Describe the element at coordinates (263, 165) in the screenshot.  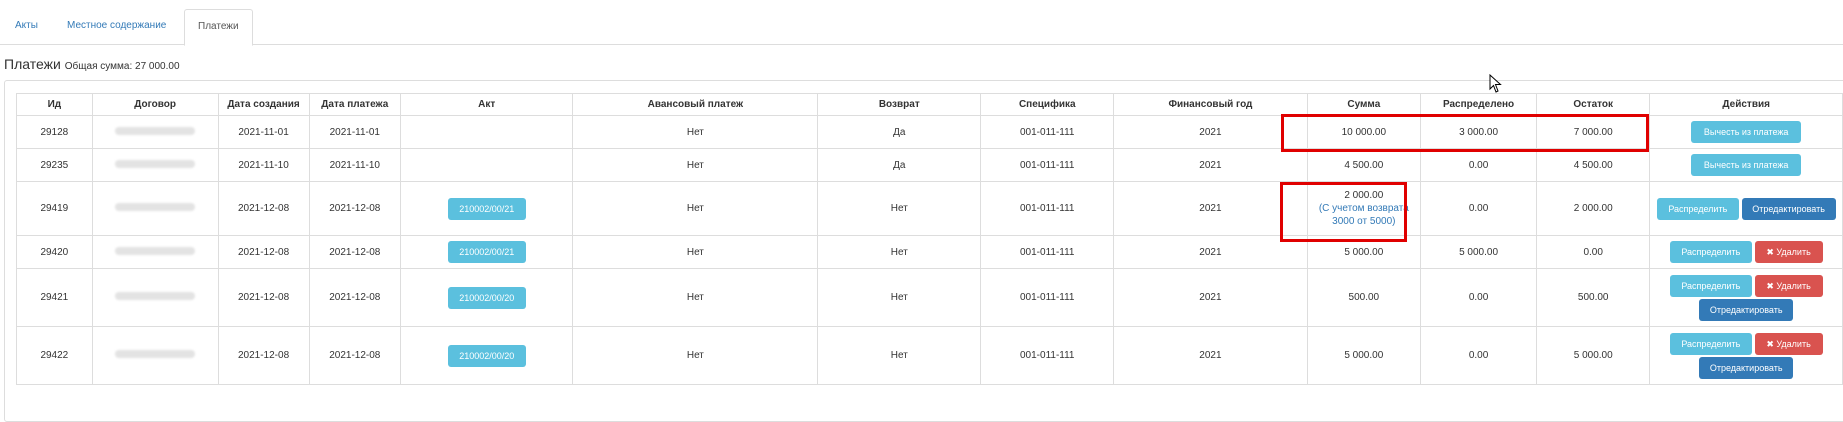
I see `cell-created: 2021-11-10` at that location.